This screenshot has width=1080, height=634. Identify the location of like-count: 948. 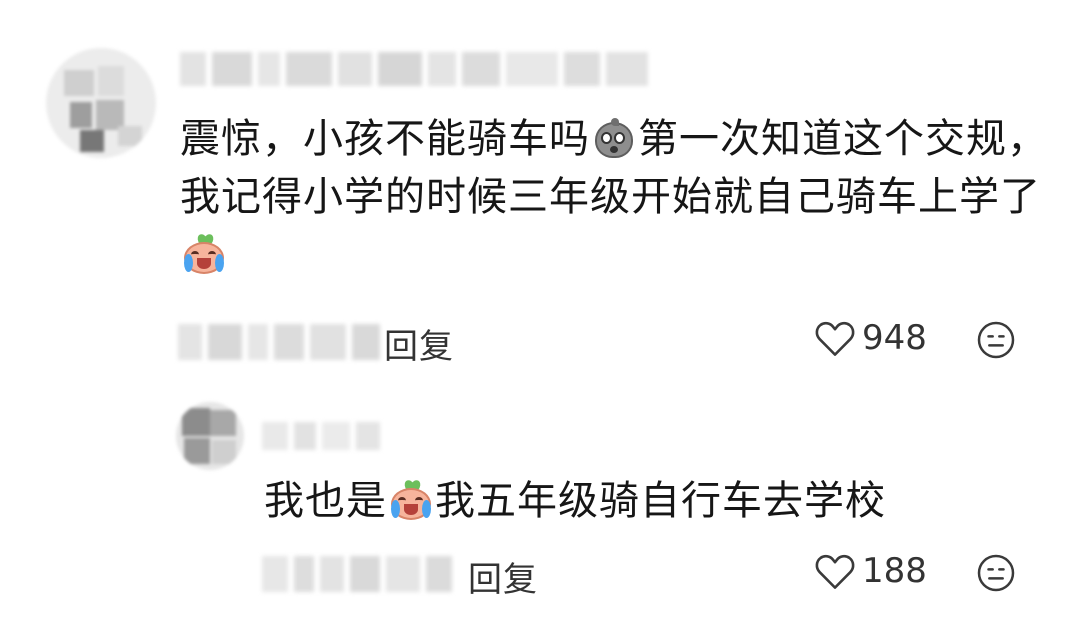
(894, 338).